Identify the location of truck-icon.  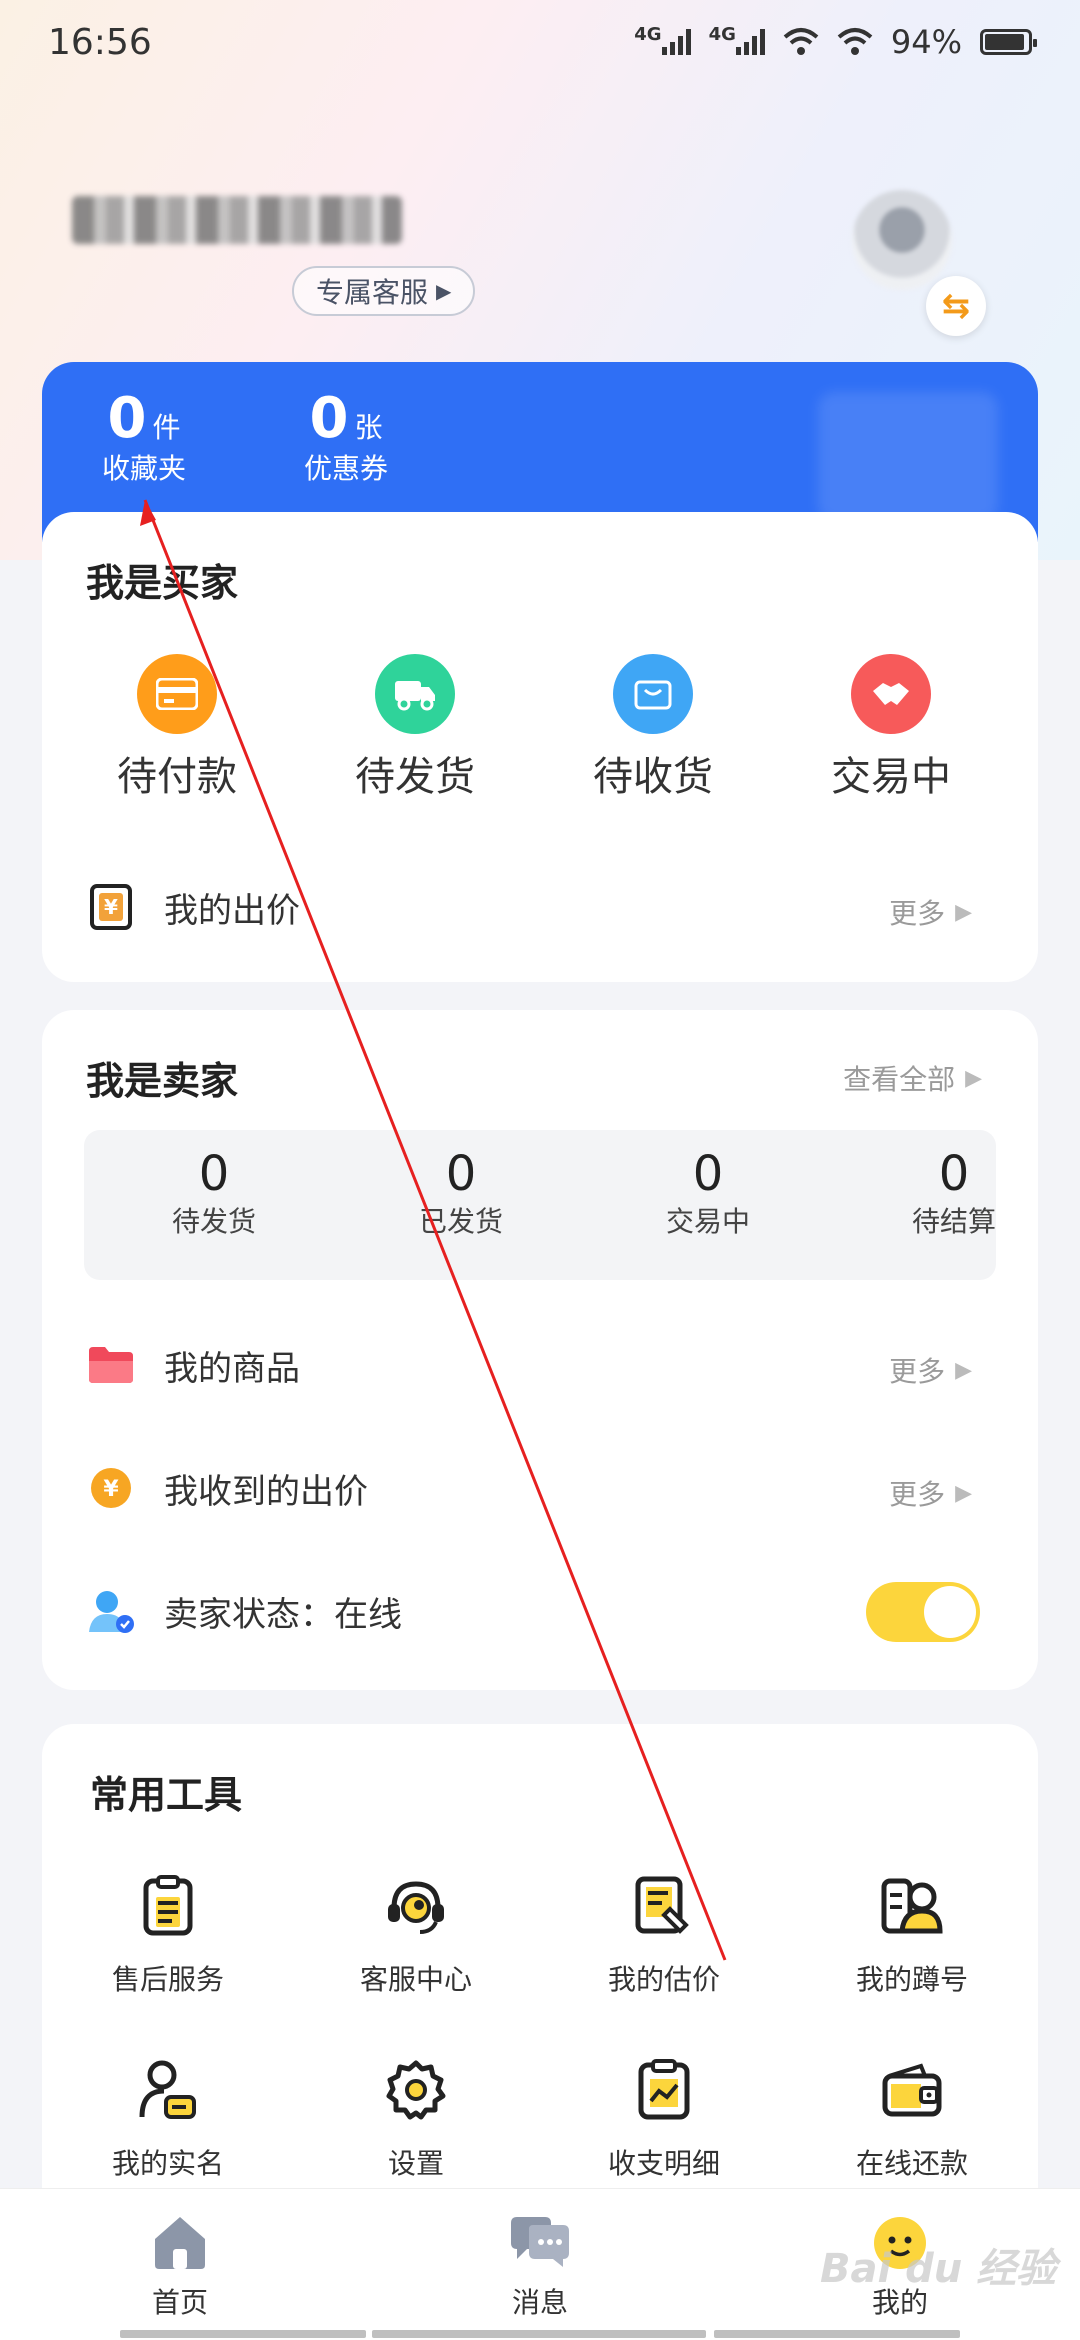
(415, 694).